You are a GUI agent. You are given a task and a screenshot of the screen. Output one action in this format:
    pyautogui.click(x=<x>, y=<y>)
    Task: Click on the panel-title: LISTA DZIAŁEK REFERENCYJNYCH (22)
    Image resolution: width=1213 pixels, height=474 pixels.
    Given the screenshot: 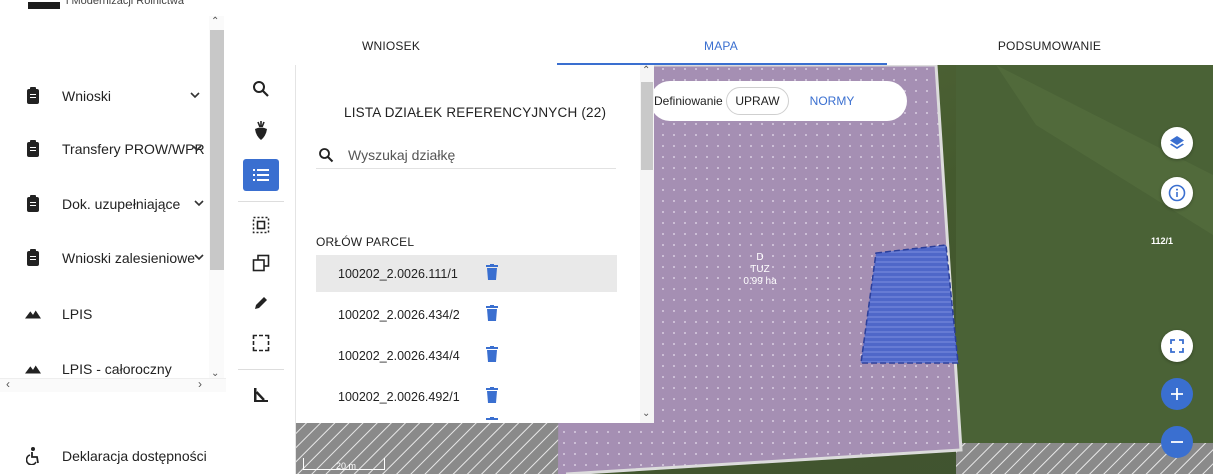 What is the action you would take?
    pyautogui.click(x=475, y=112)
    